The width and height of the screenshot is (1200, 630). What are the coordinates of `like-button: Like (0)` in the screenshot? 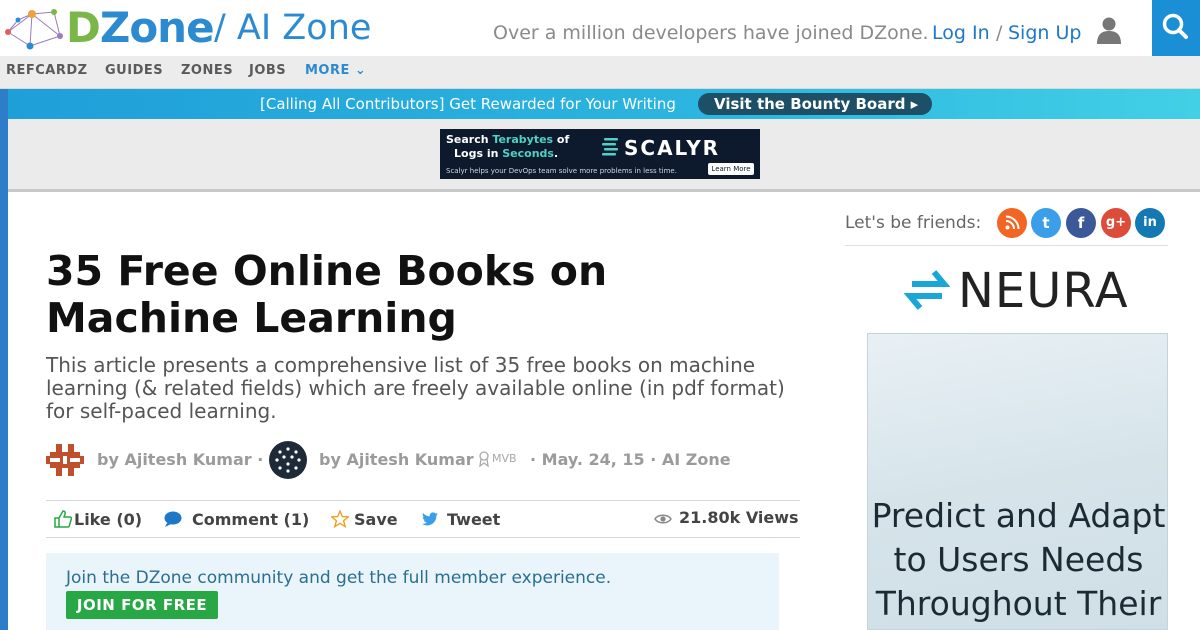 It's located at (108, 520).